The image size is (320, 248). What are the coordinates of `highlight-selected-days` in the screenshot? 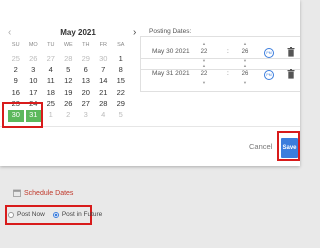 It's located at (22, 115).